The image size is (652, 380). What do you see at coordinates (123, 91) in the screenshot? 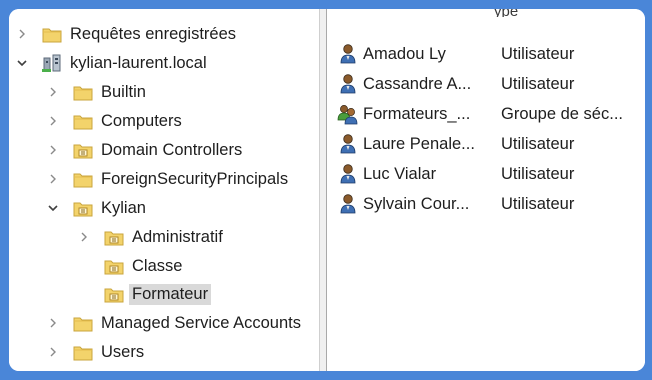
I see `tree-node-label: Builtin` at bounding box center [123, 91].